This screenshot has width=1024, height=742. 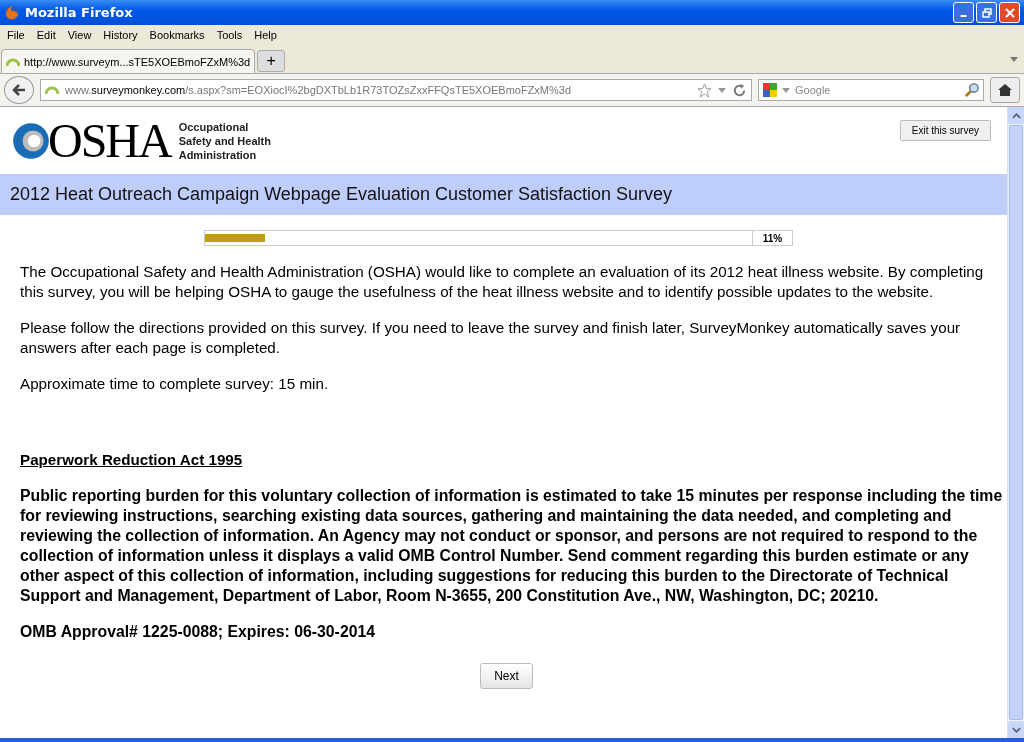 I want to click on menu-item: Help, so click(x=266, y=35).